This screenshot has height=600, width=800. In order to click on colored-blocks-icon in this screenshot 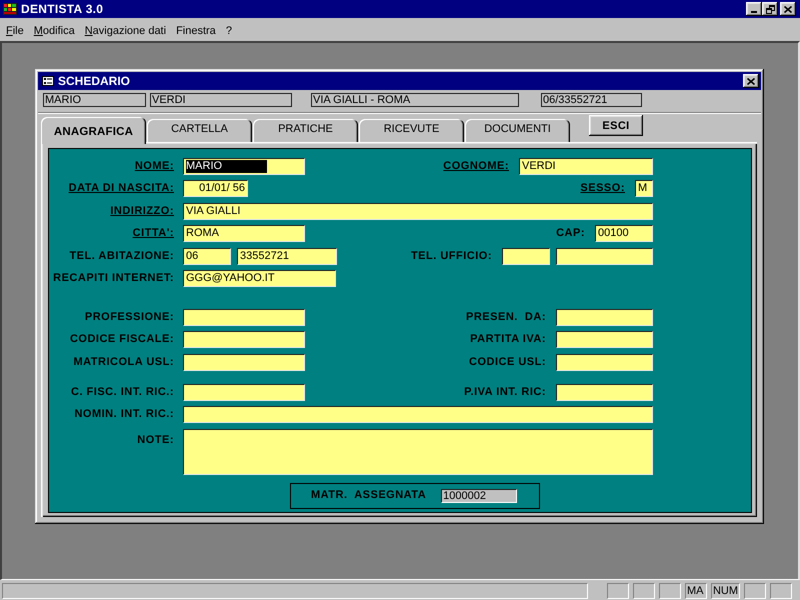, I will do `click(10, 9)`.